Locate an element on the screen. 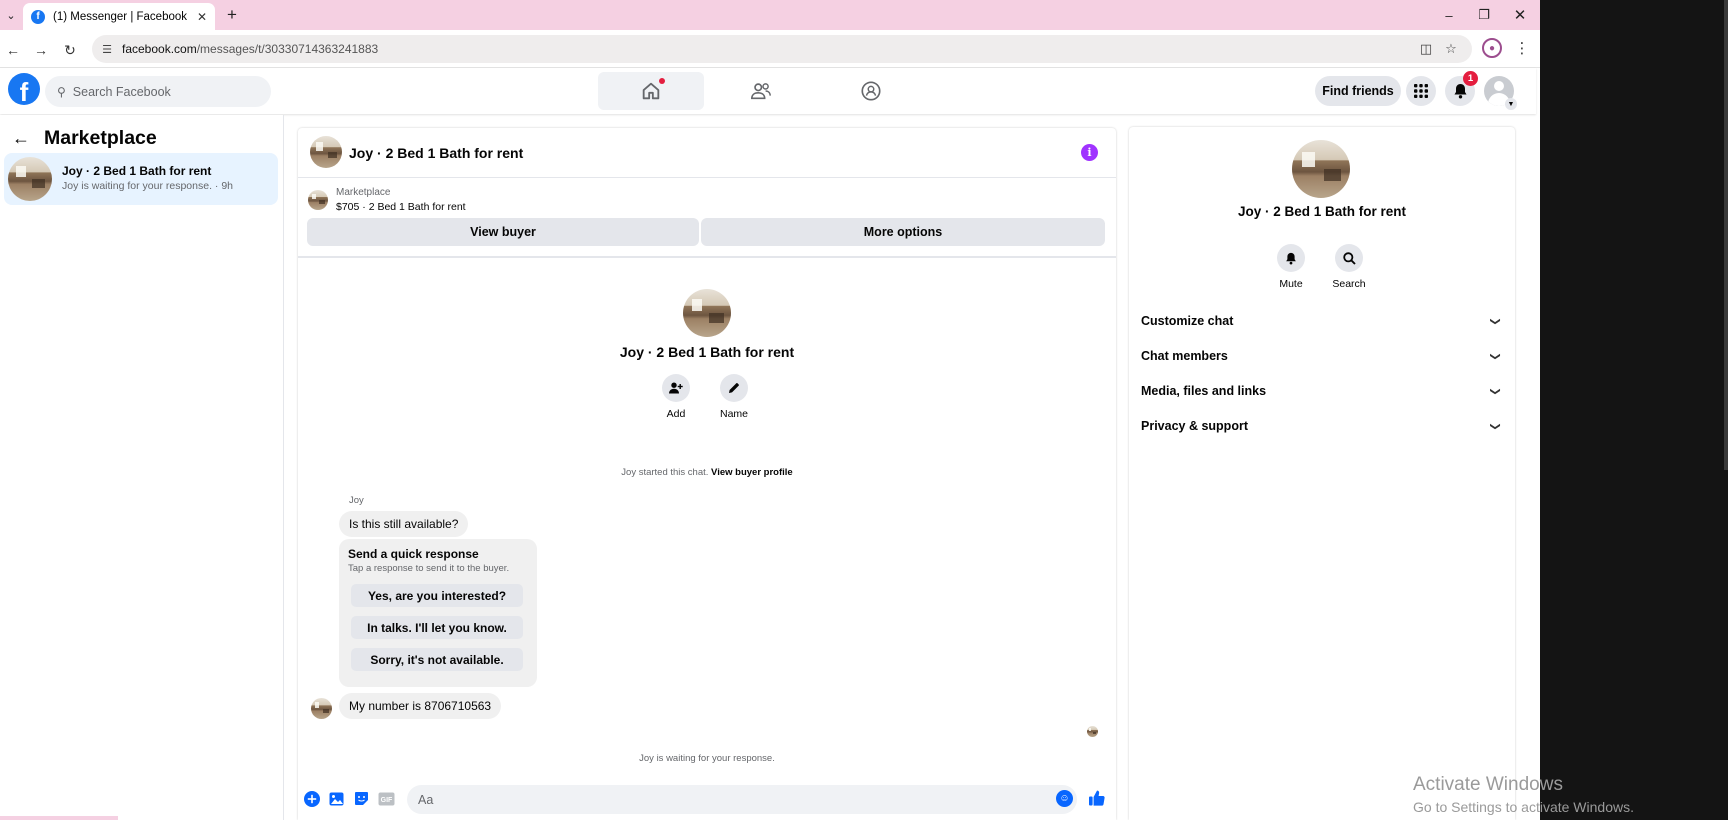  groups-icon is located at coordinates (871, 91).